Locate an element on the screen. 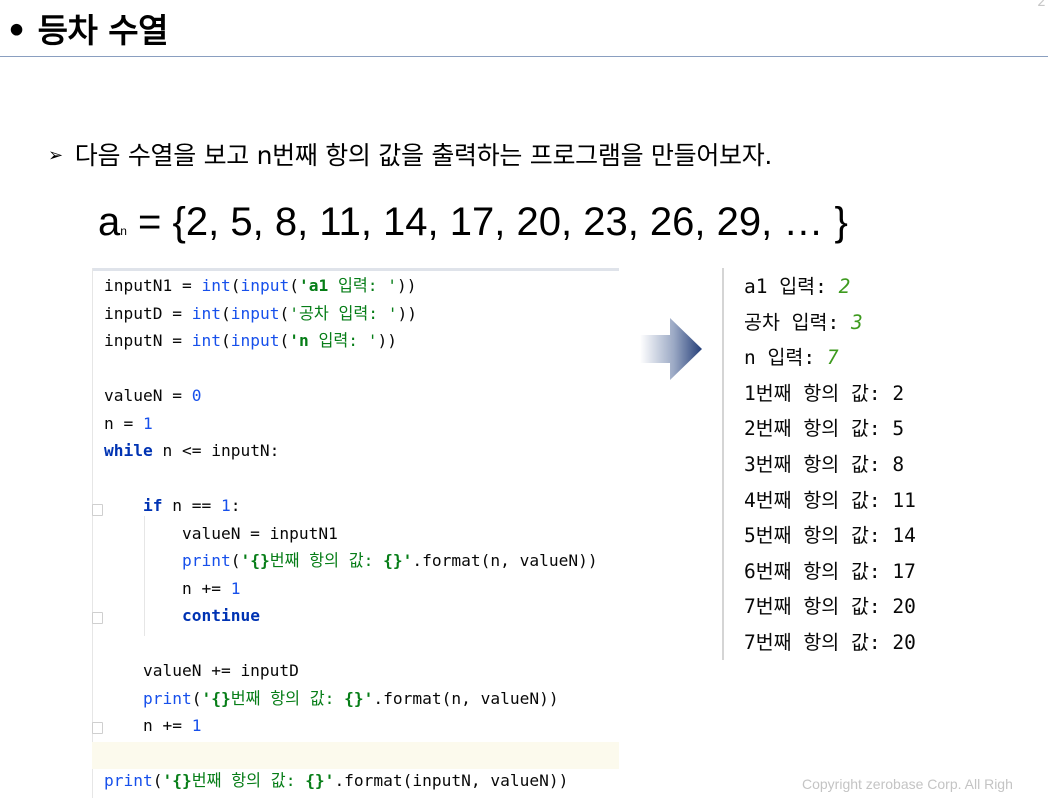  console-prompt: 1번째 항의 값: 2 is located at coordinates (824, 393).